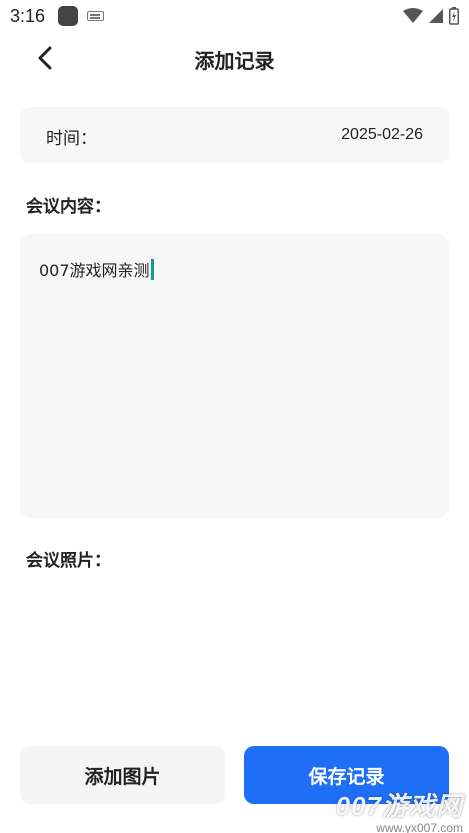 The height and width of the screenshot is (833, 469). What do you see at coordinates (68, 561) in the screenshot?
I see `photo-label: 会议照片：` at bounding box center [68, 561].